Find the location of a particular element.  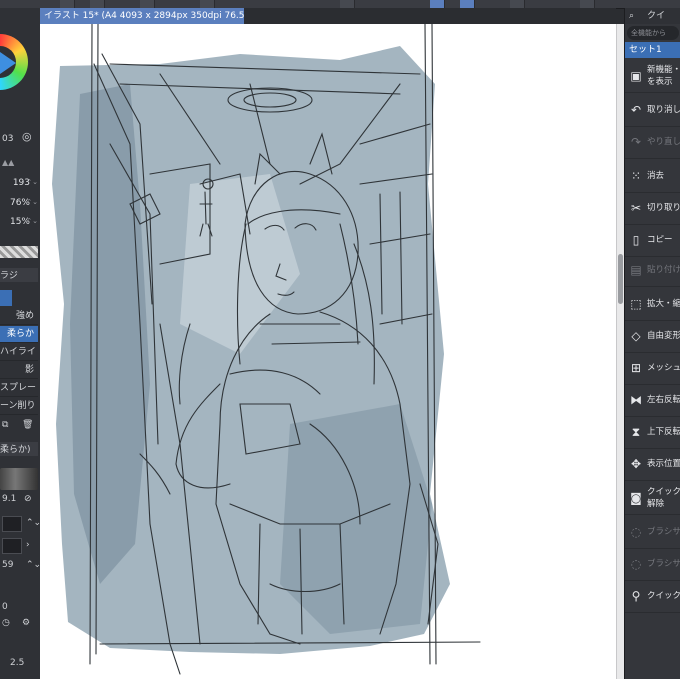

command-undo: ↶ 取り消し is located at coordinates (652, 110).